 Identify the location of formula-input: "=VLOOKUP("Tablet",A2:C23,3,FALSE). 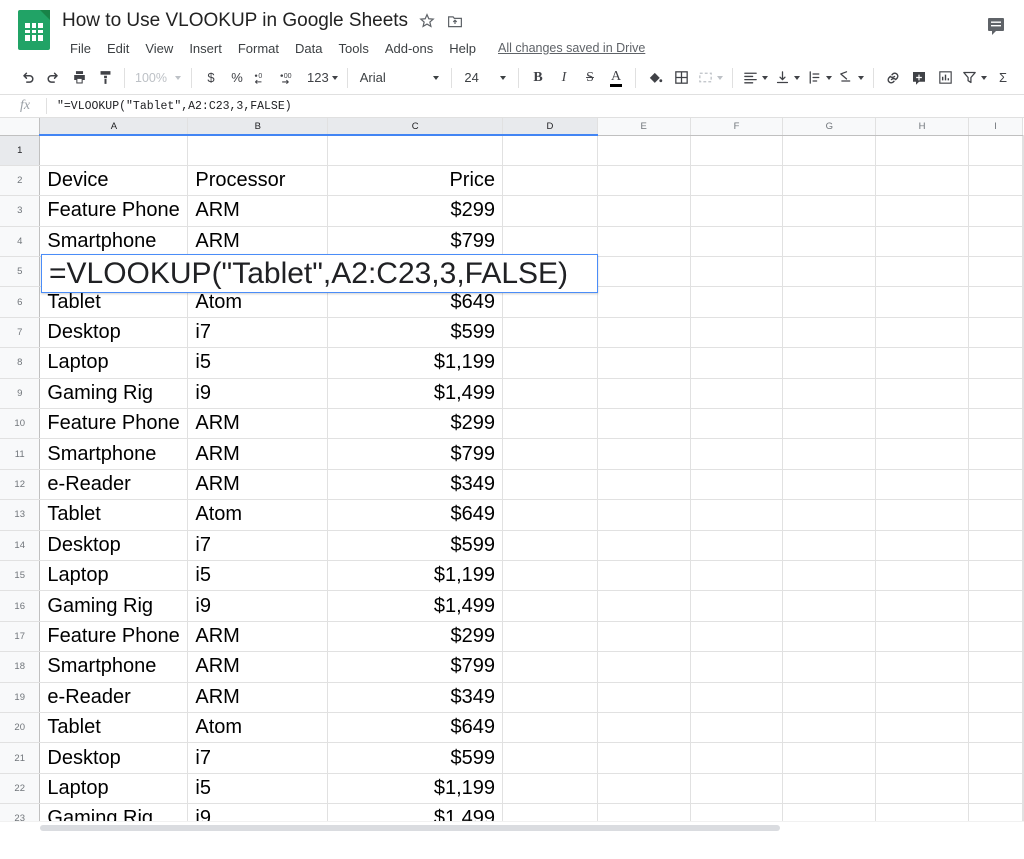
(174, 106).